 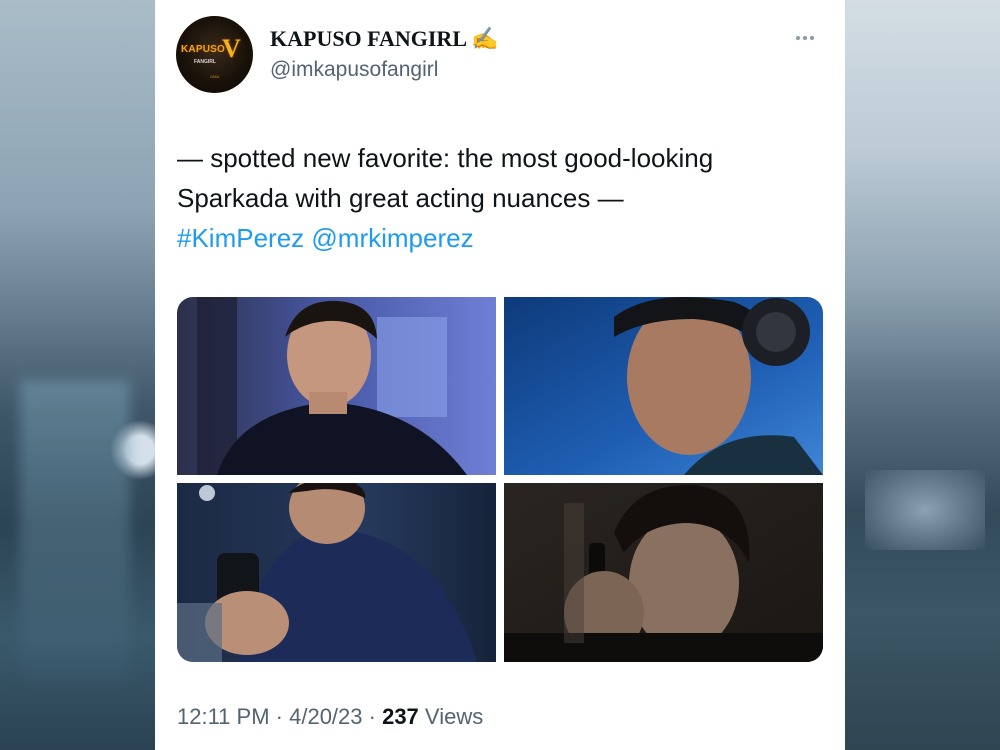 I want to click on user-handle: @imkapusofangirl, so click(x=354, y=70).